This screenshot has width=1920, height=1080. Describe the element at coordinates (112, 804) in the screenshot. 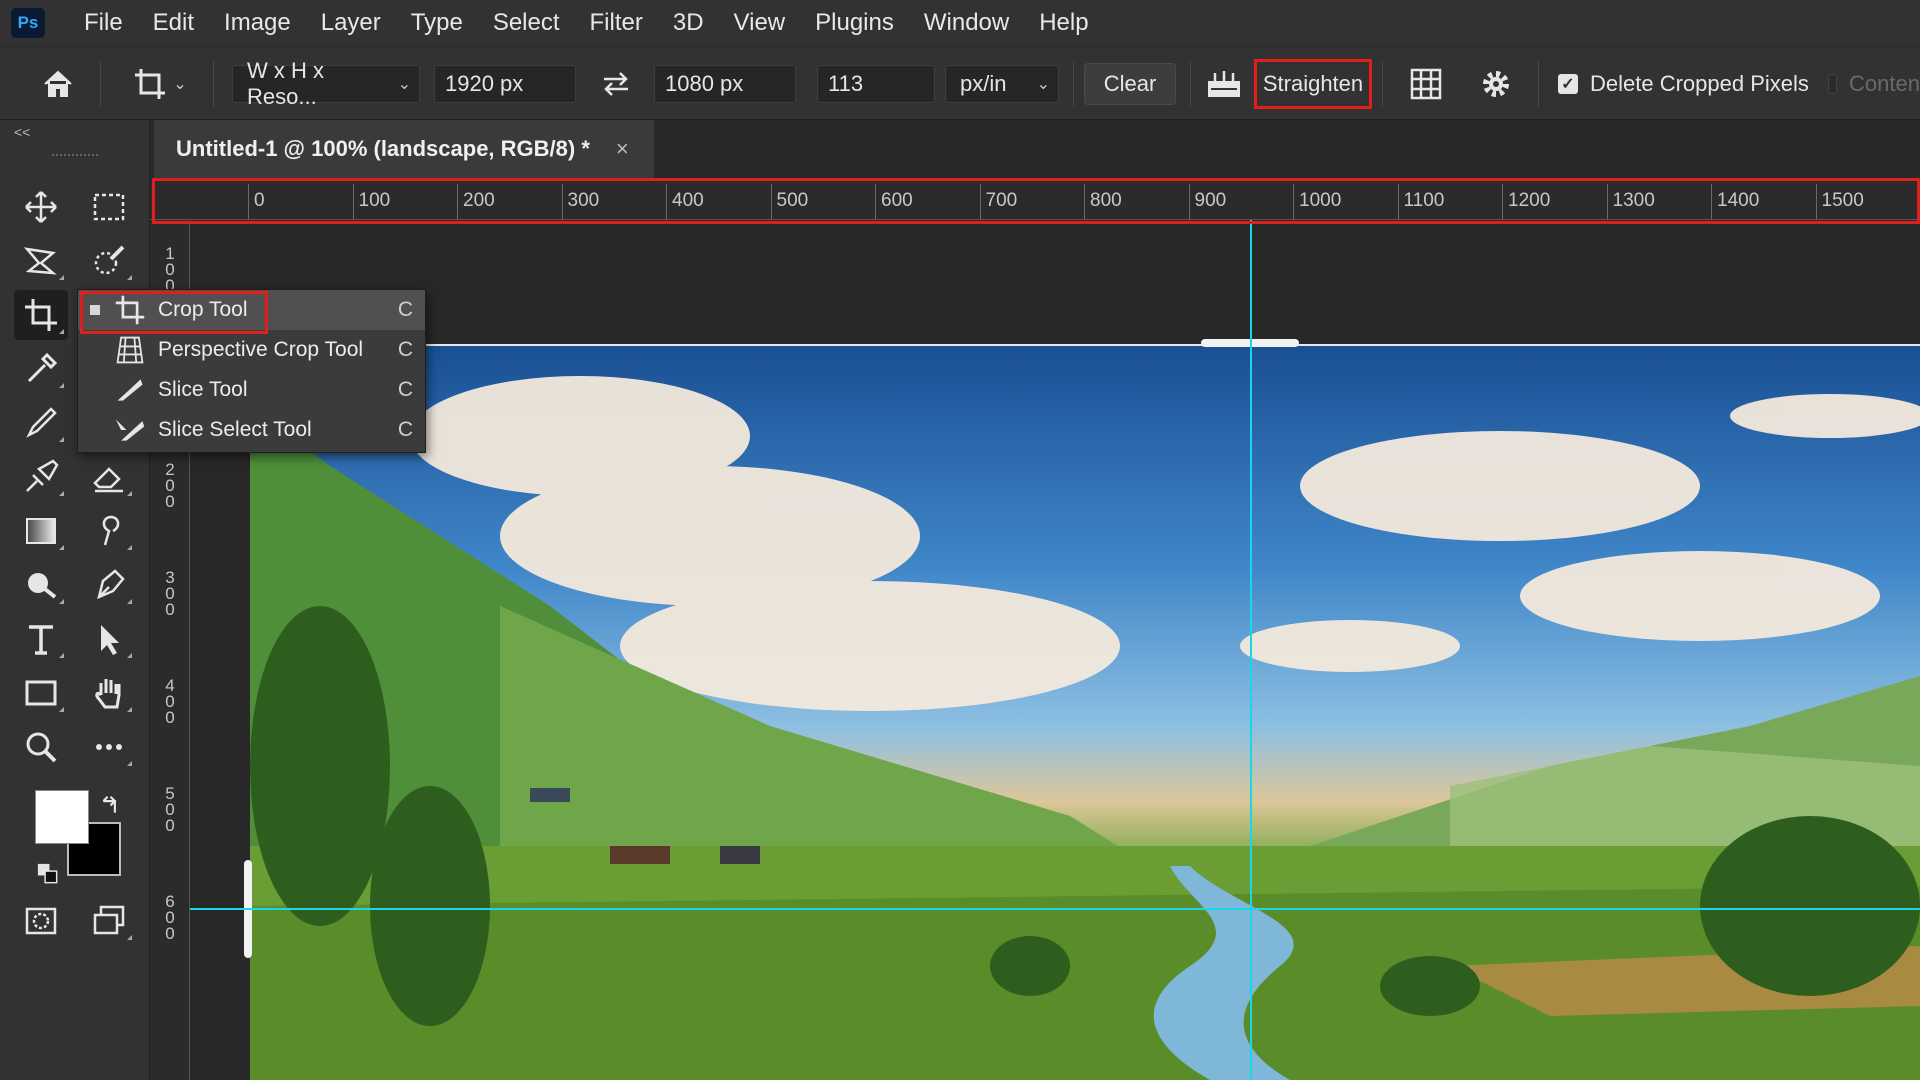

I see `swap-colors-icon` at that location.